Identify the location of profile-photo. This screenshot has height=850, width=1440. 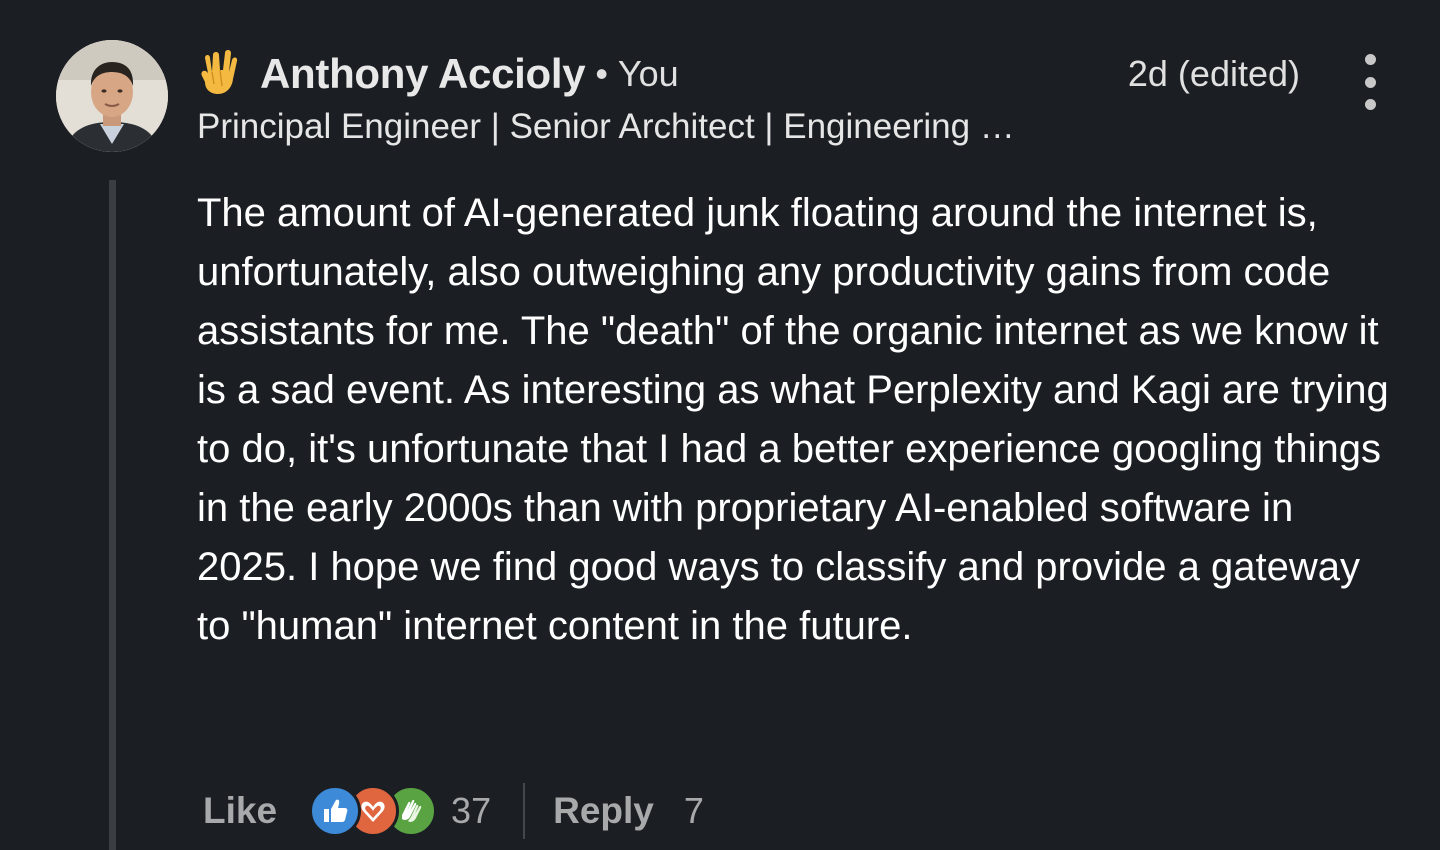
(112, 96).